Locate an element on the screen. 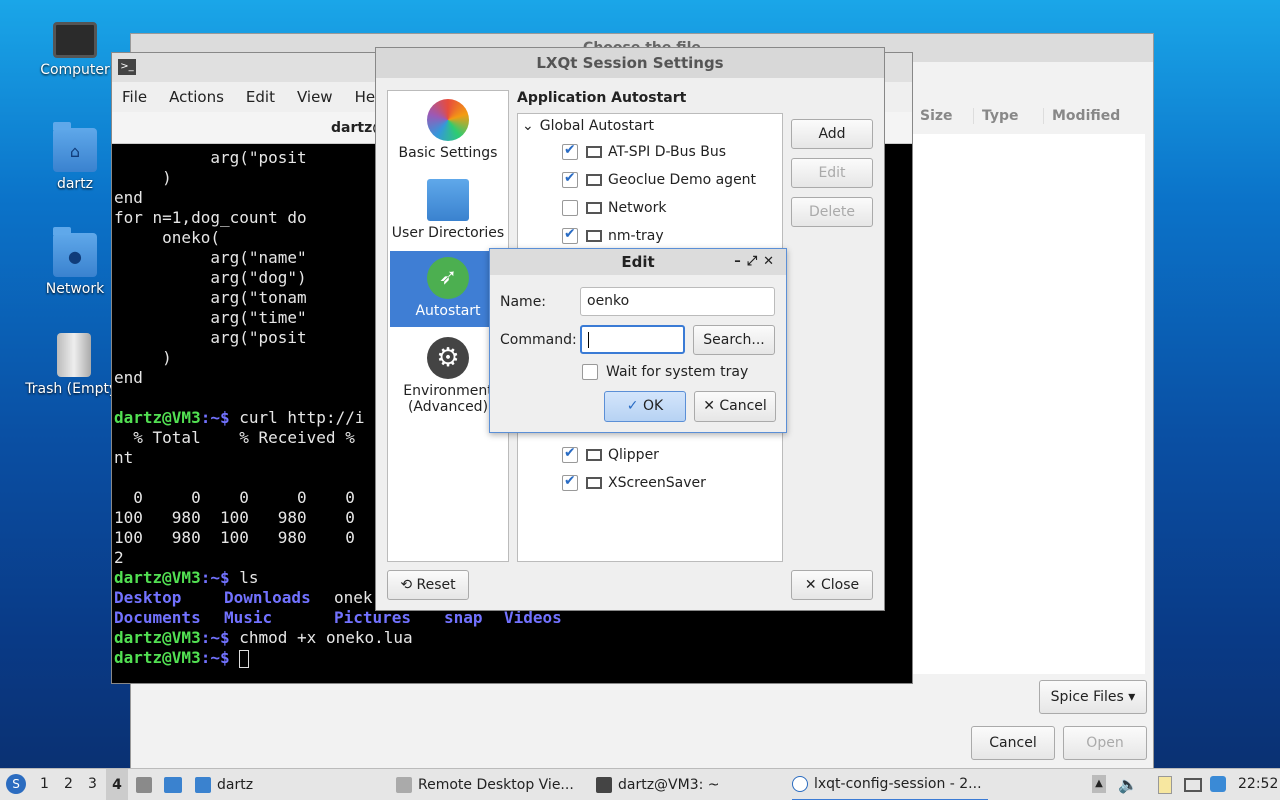  desktop-switch-4: 4 is located at coordinates (117, 784).